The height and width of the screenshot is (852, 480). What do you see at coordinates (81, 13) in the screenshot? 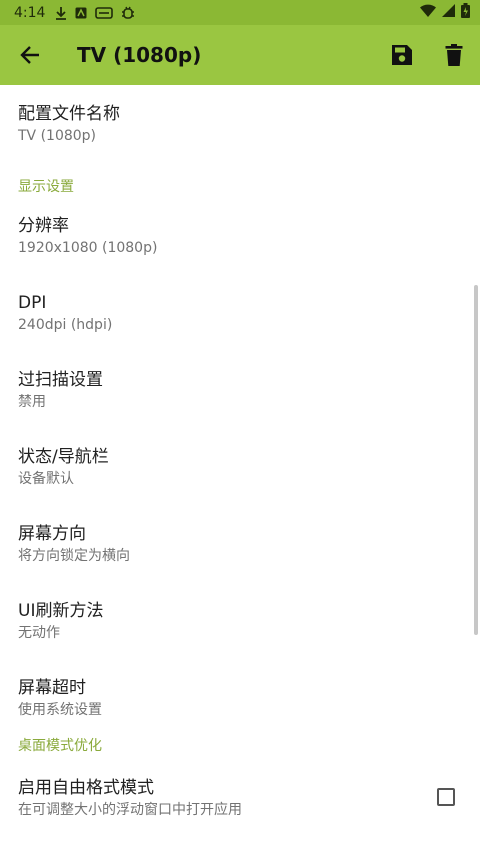
I see `app-notification-icon` at bounding box center [81, 13].